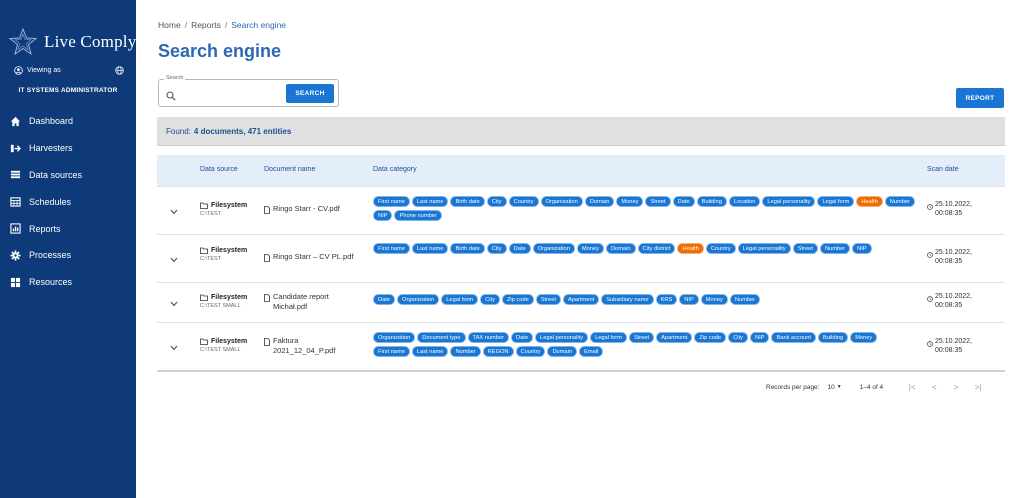 The image size is (1024, 498). I want to click on category-chip: Document type, so click(441, 337).